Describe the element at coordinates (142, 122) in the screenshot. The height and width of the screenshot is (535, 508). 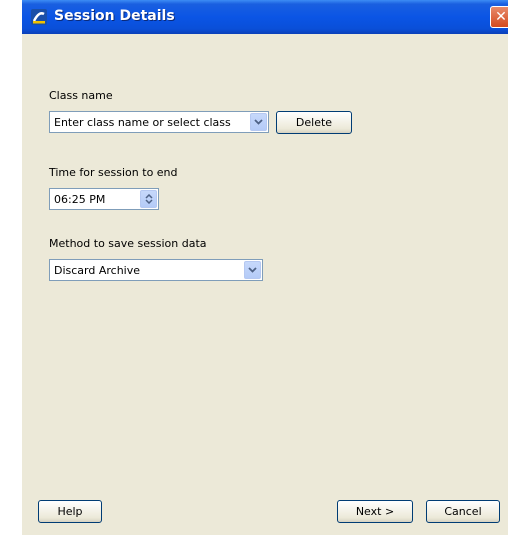
I see `class-name-combo-value: Enter class name or select class` at that location.